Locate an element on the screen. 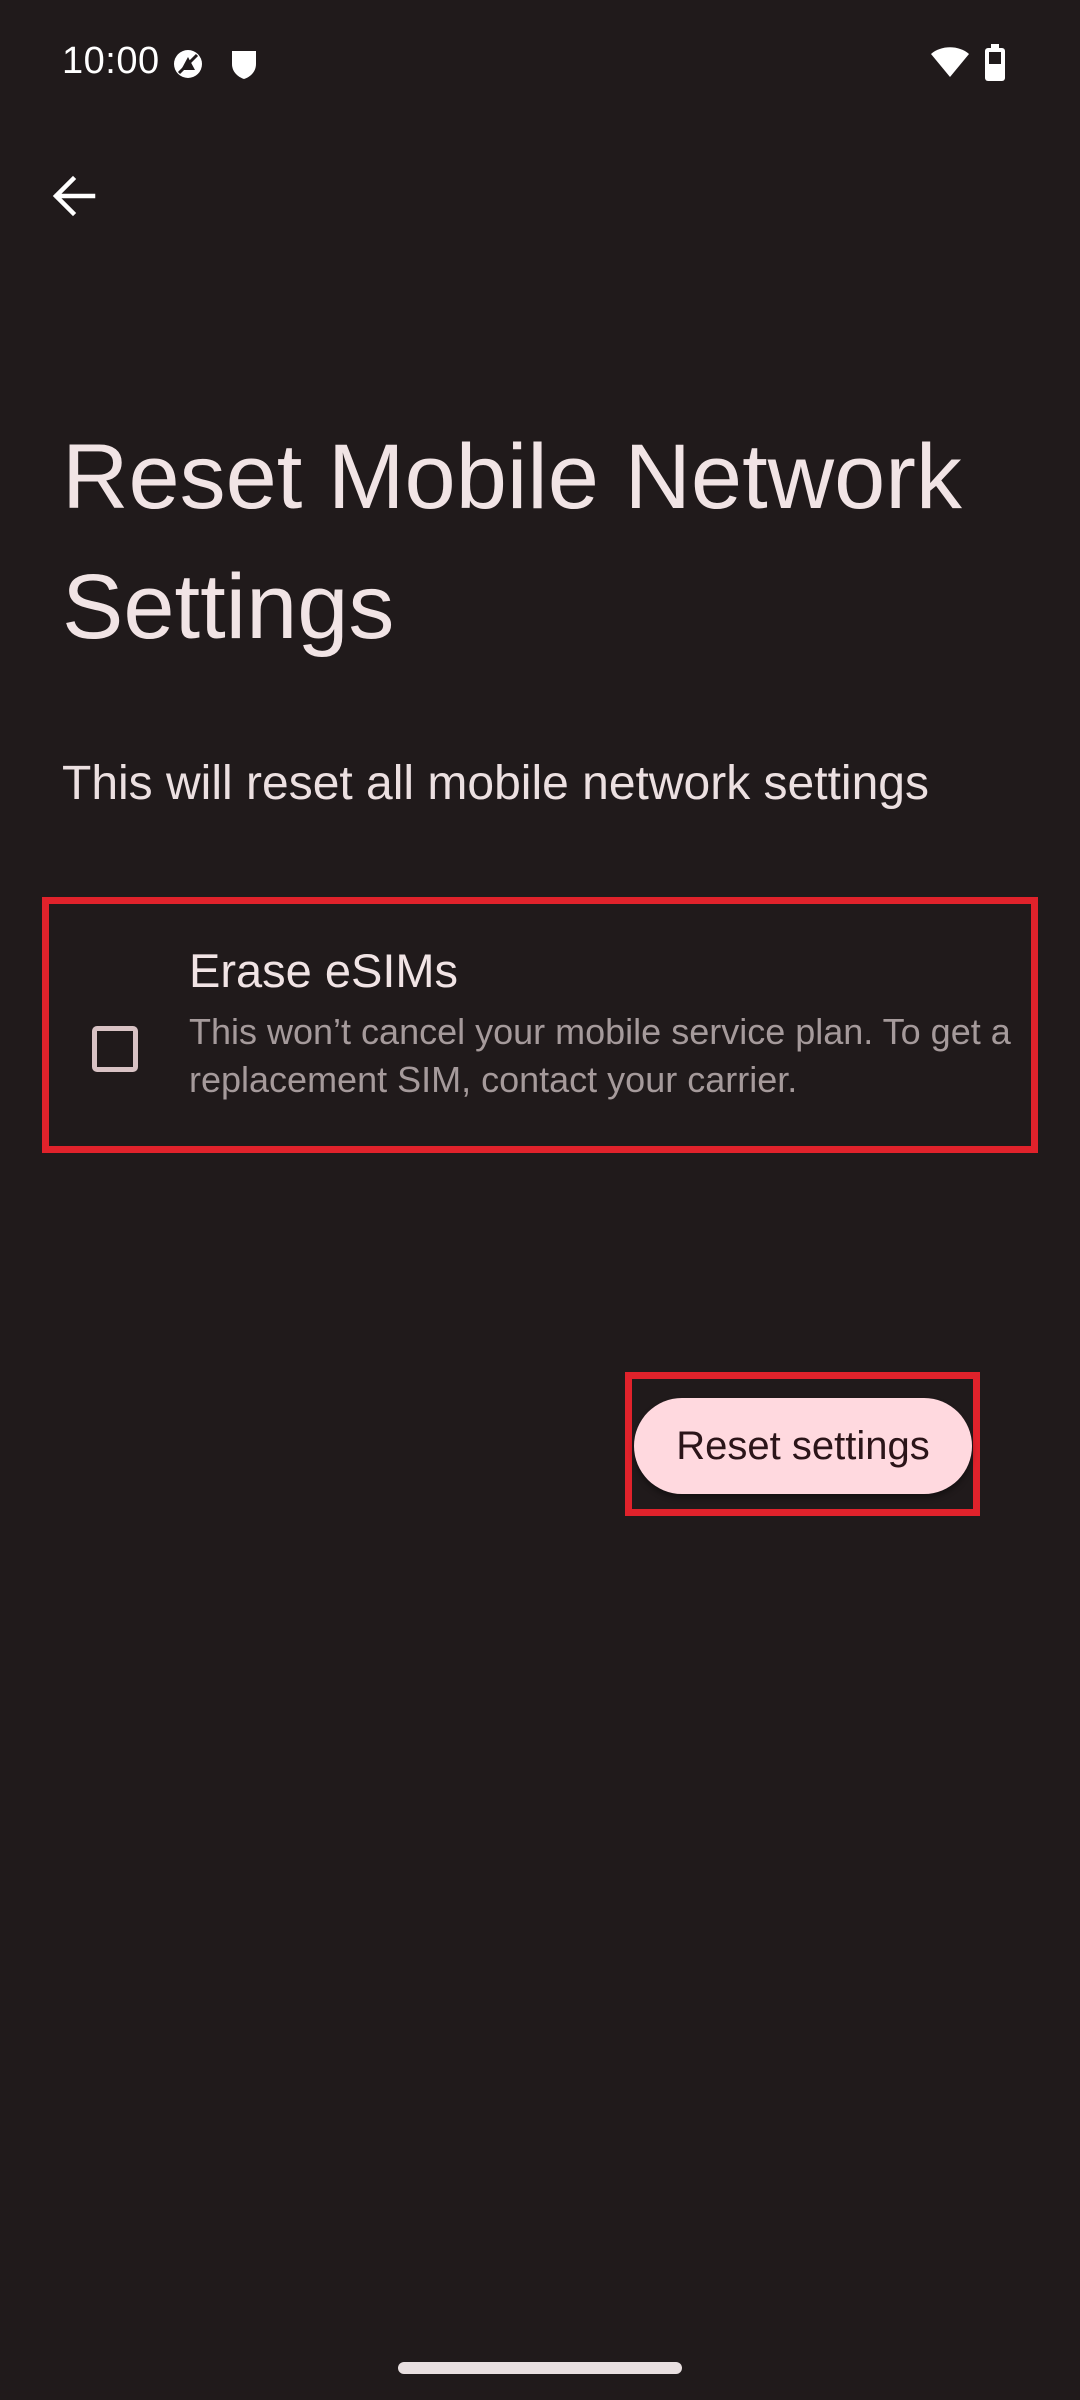 The image size is (1080, 2400). shield-icon is located at coordinates (244, 66).